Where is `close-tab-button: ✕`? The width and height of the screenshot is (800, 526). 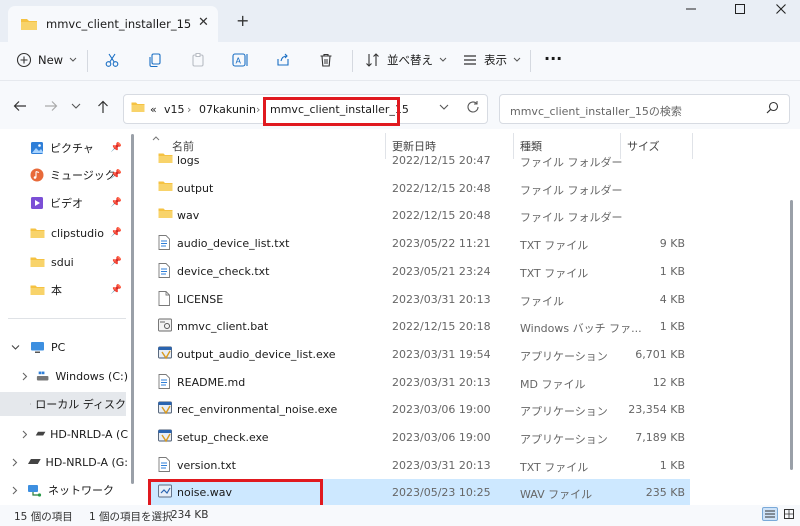 close-tab-button: ✕ is located at coordinates (203, 22).